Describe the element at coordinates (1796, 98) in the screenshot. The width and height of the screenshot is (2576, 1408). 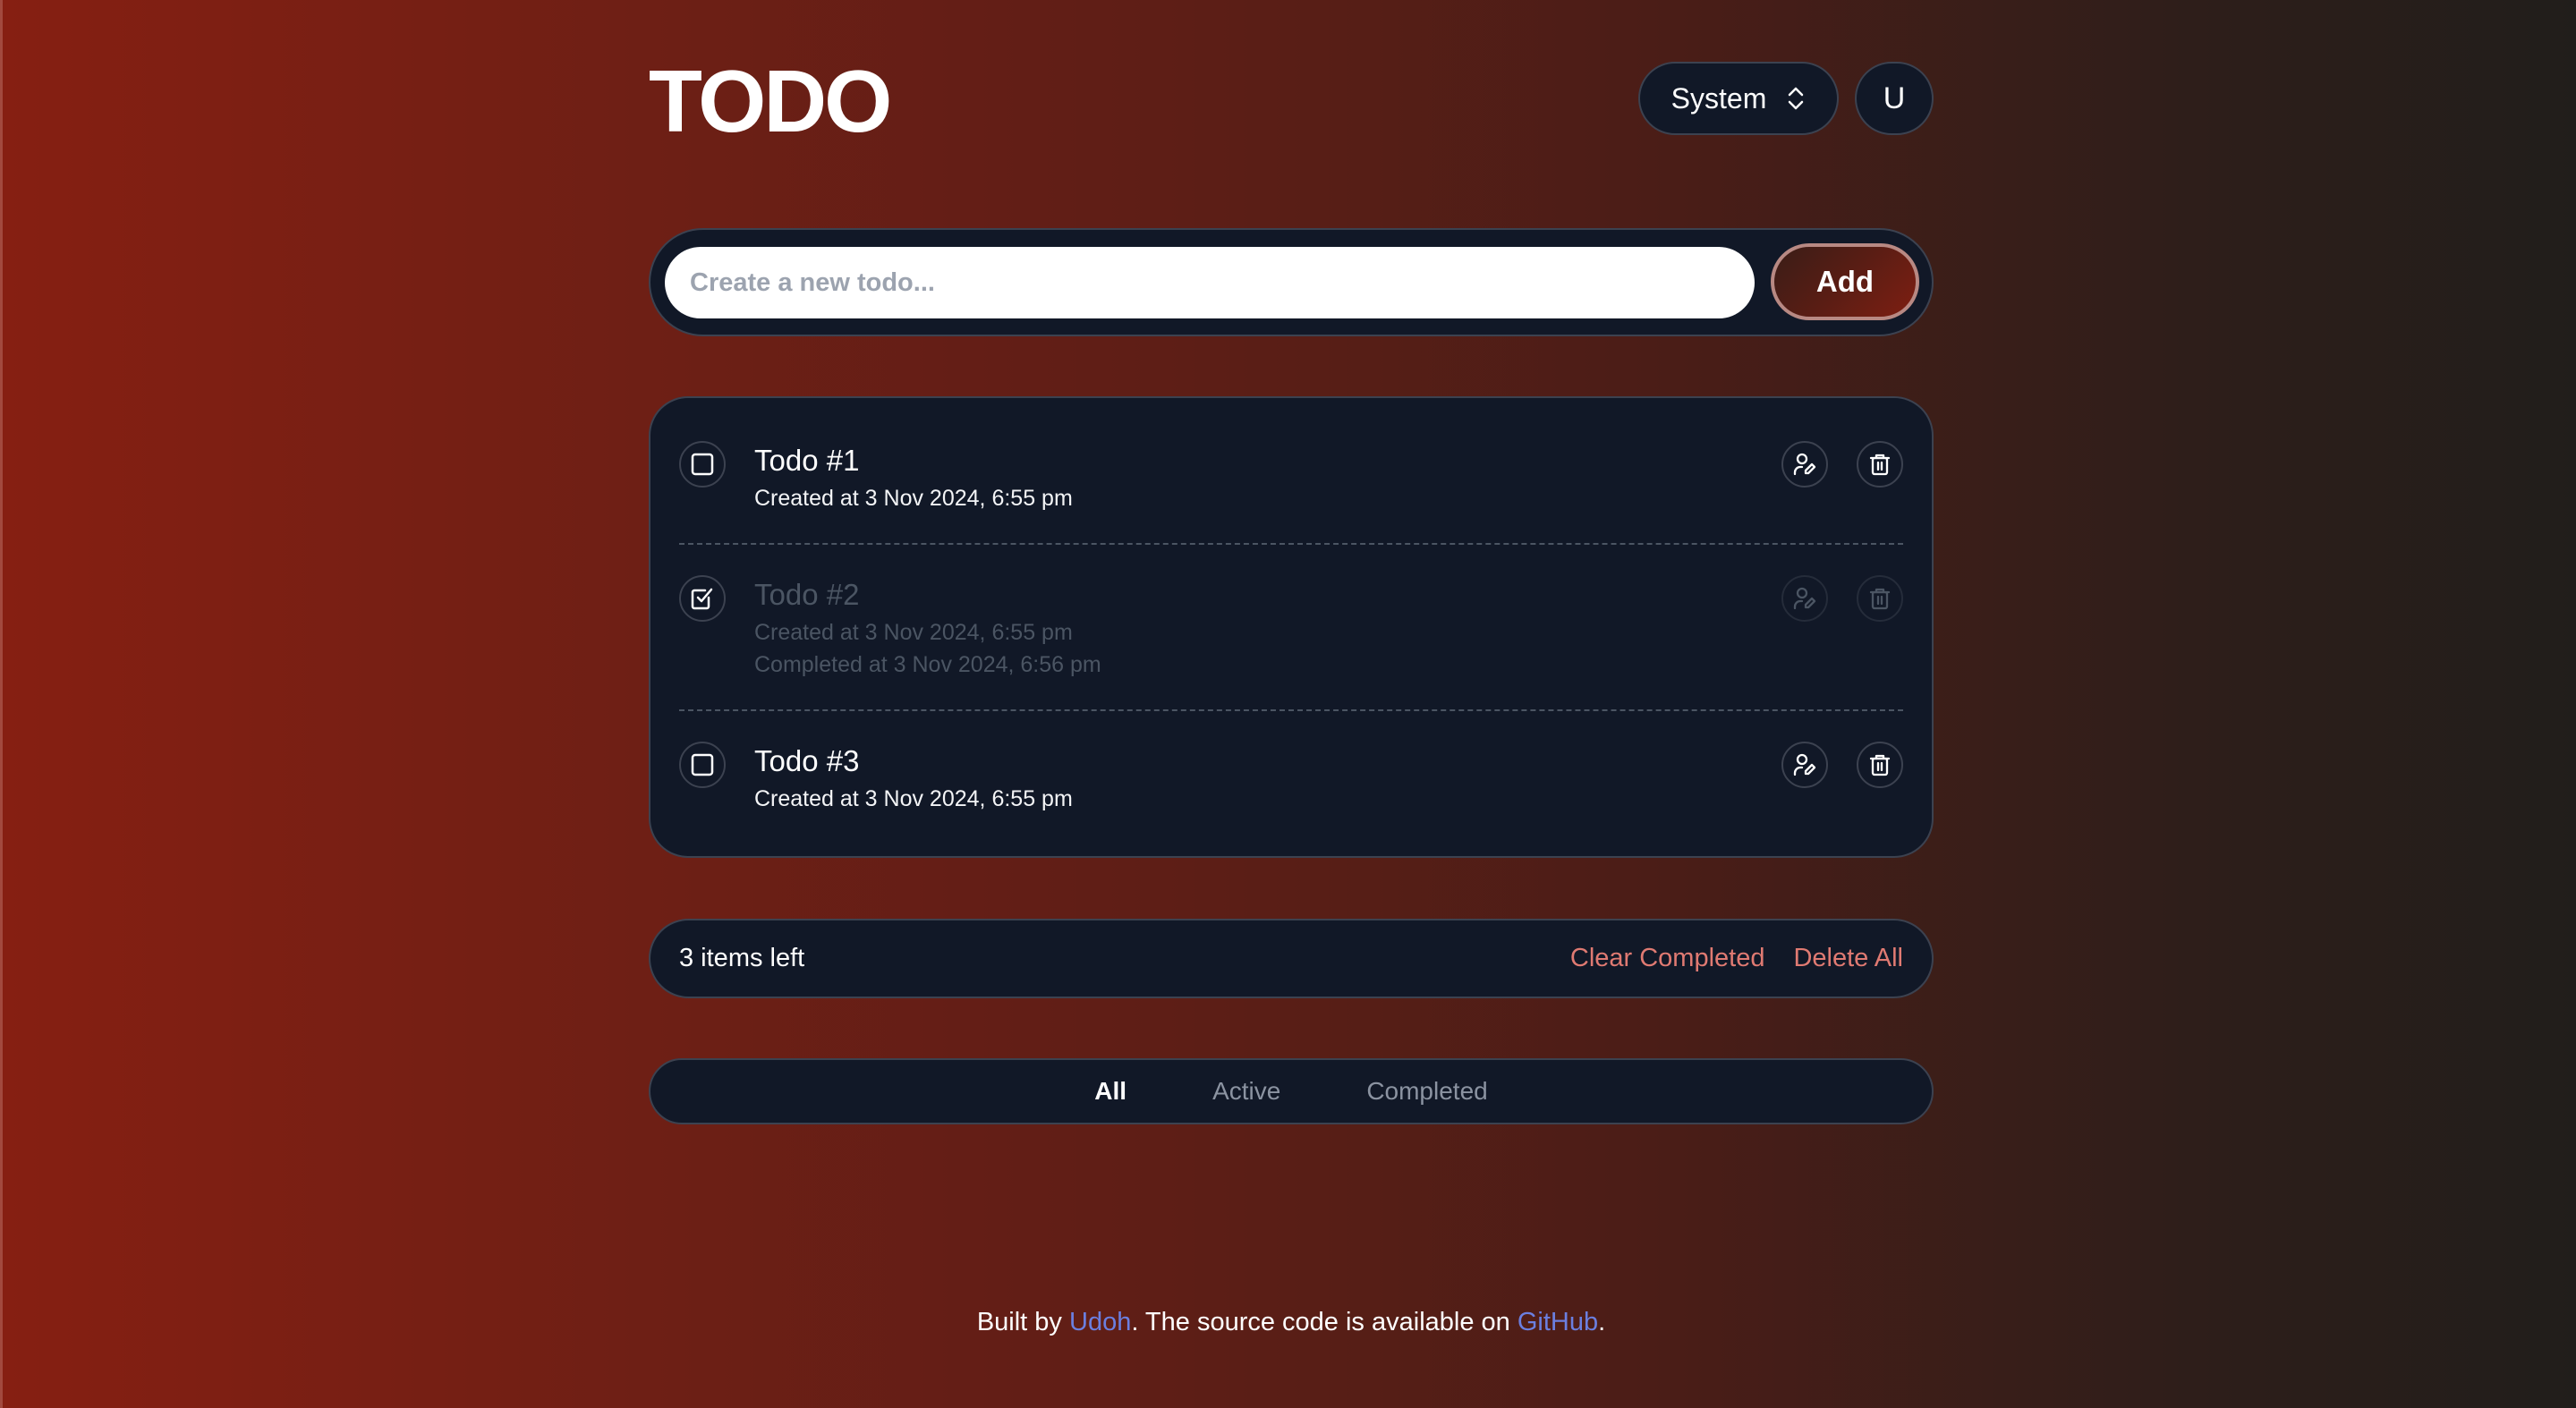
I see `chevron-up-down-icon` at that location.